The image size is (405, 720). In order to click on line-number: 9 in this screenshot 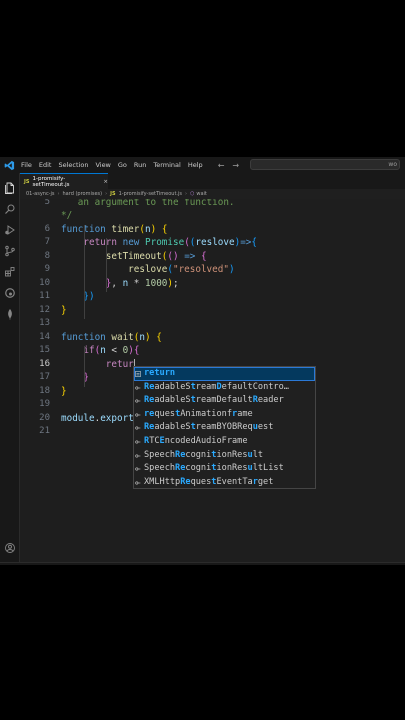, I will do `click(47, 269)`.